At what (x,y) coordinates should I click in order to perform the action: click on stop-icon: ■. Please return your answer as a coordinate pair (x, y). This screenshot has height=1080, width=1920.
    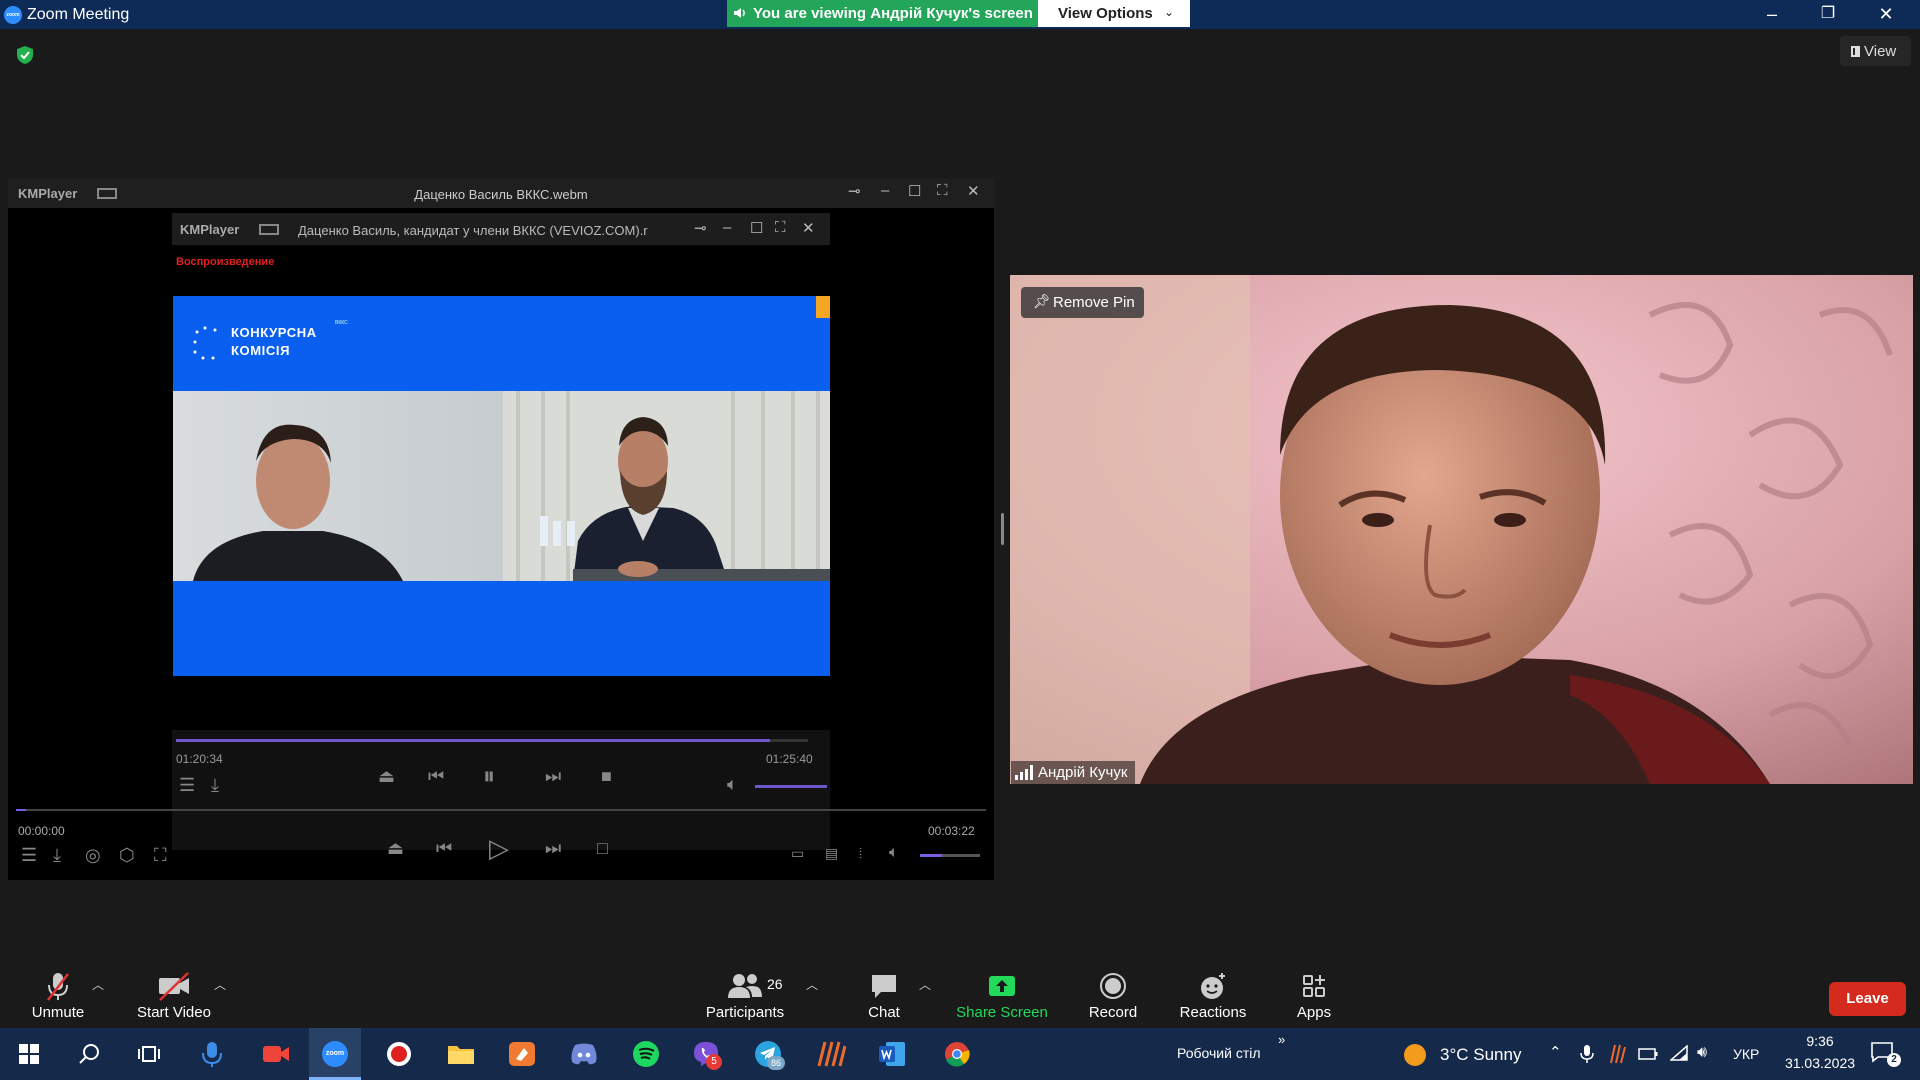
    Looking at the image, I should click on (606, 776).